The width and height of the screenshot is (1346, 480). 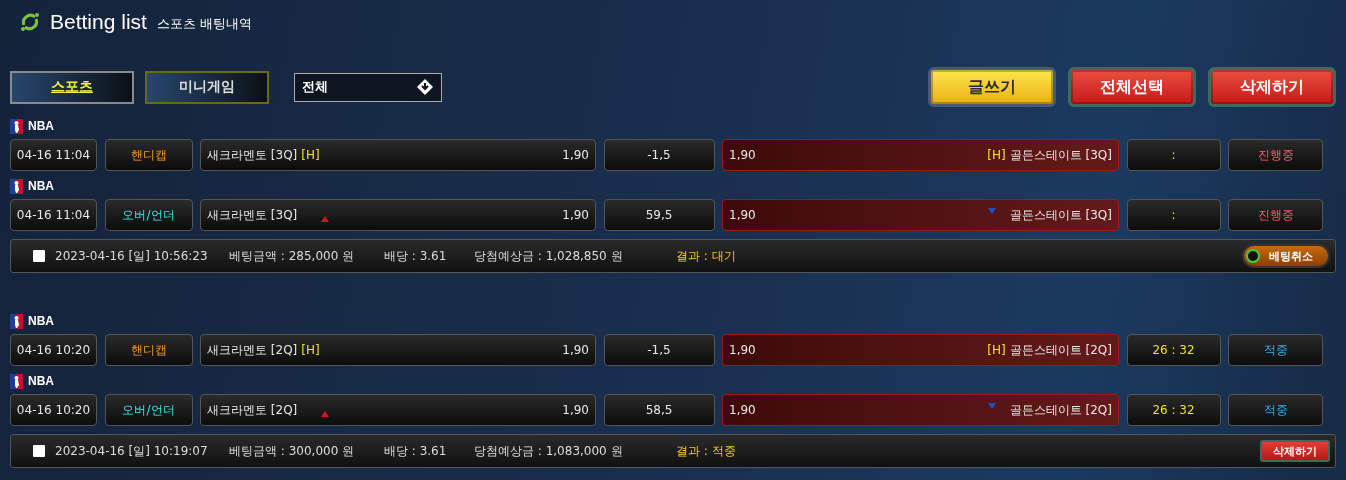 What do you see at coordinates (920, 215) in the screenshot?
I see `away-odds-option: 1,90 골든스테이트 [3Q]` at bounding box center [920, 215].